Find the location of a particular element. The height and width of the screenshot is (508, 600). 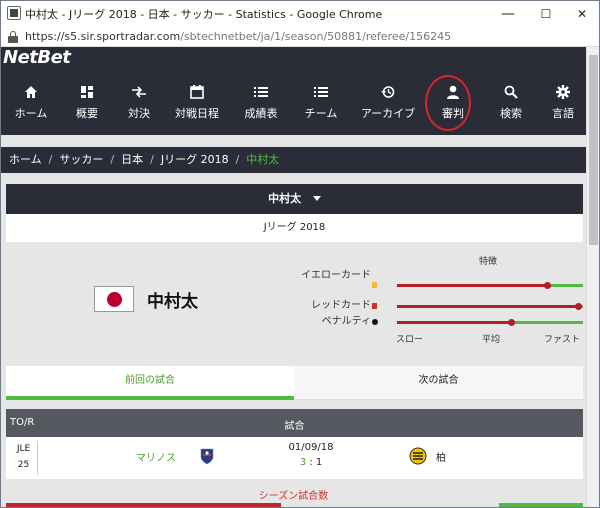

breadcrumb-japan: 日本 is located at coordinates (132, 159).